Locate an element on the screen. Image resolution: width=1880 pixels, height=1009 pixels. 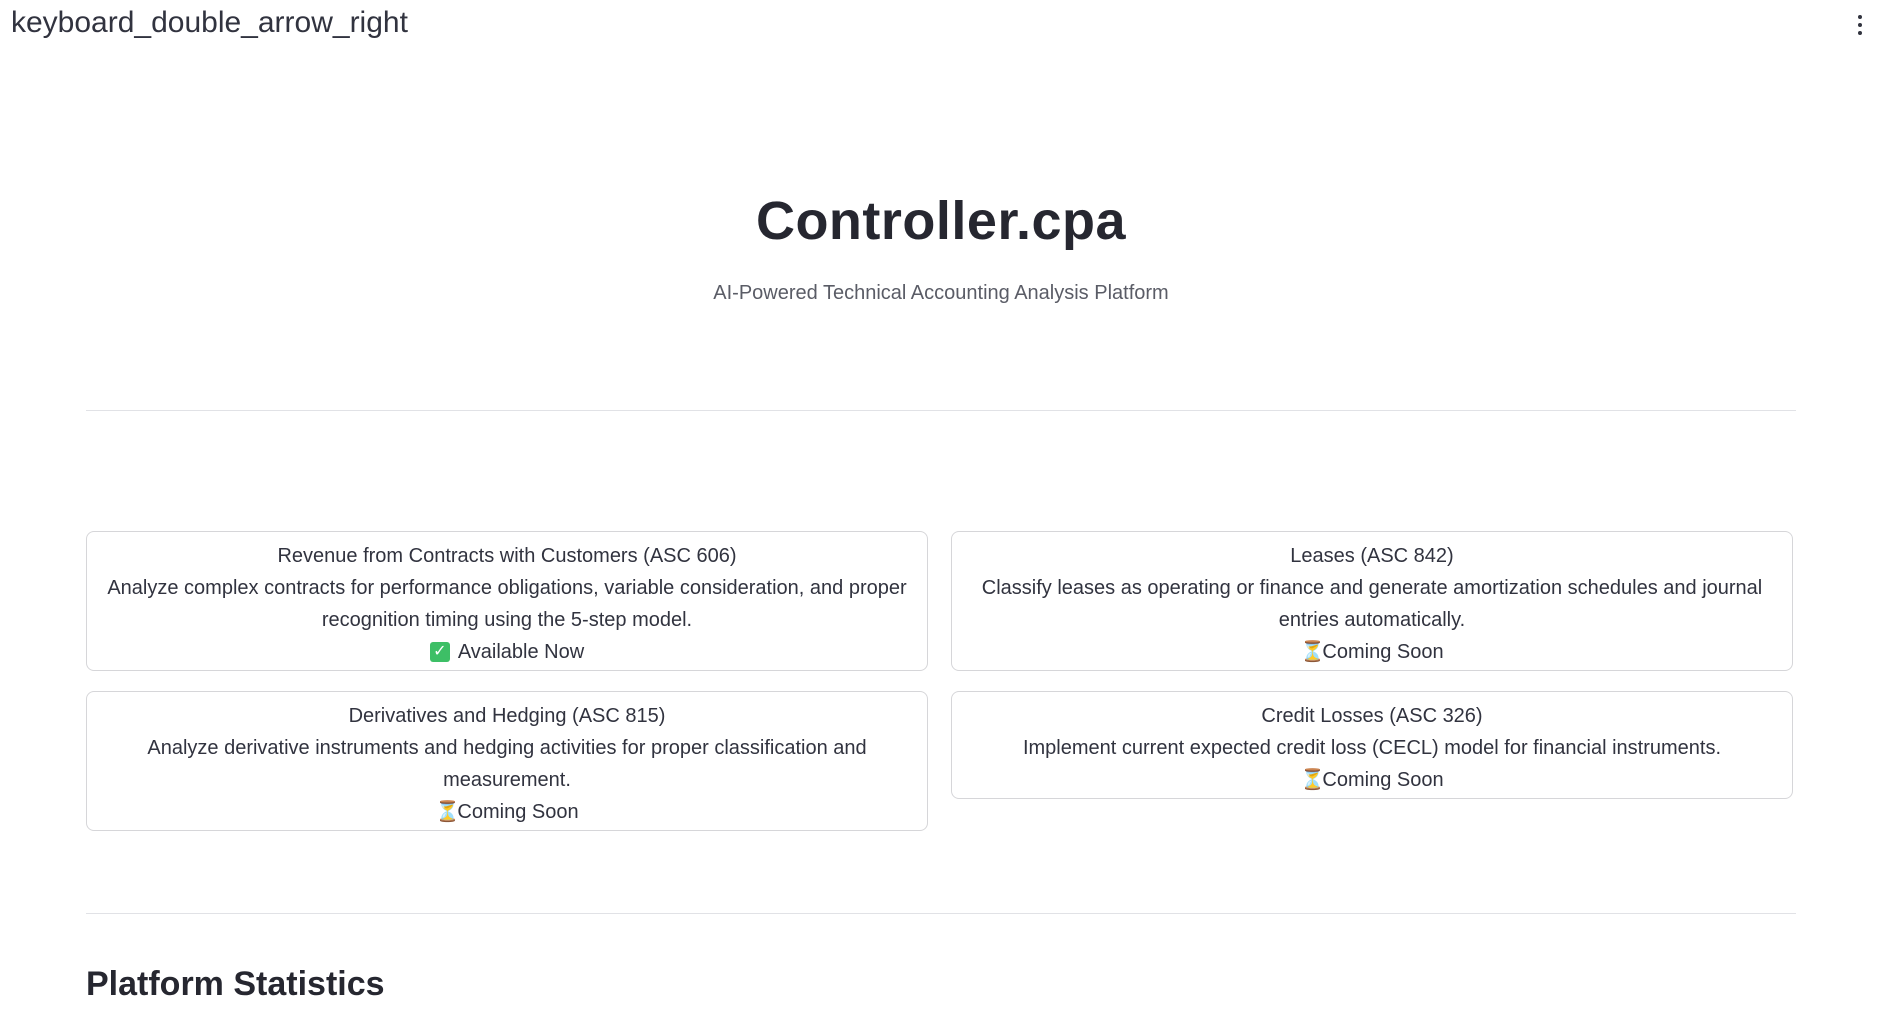
module-card-status: ✓ Available Now is located at coordinates (507, 652).